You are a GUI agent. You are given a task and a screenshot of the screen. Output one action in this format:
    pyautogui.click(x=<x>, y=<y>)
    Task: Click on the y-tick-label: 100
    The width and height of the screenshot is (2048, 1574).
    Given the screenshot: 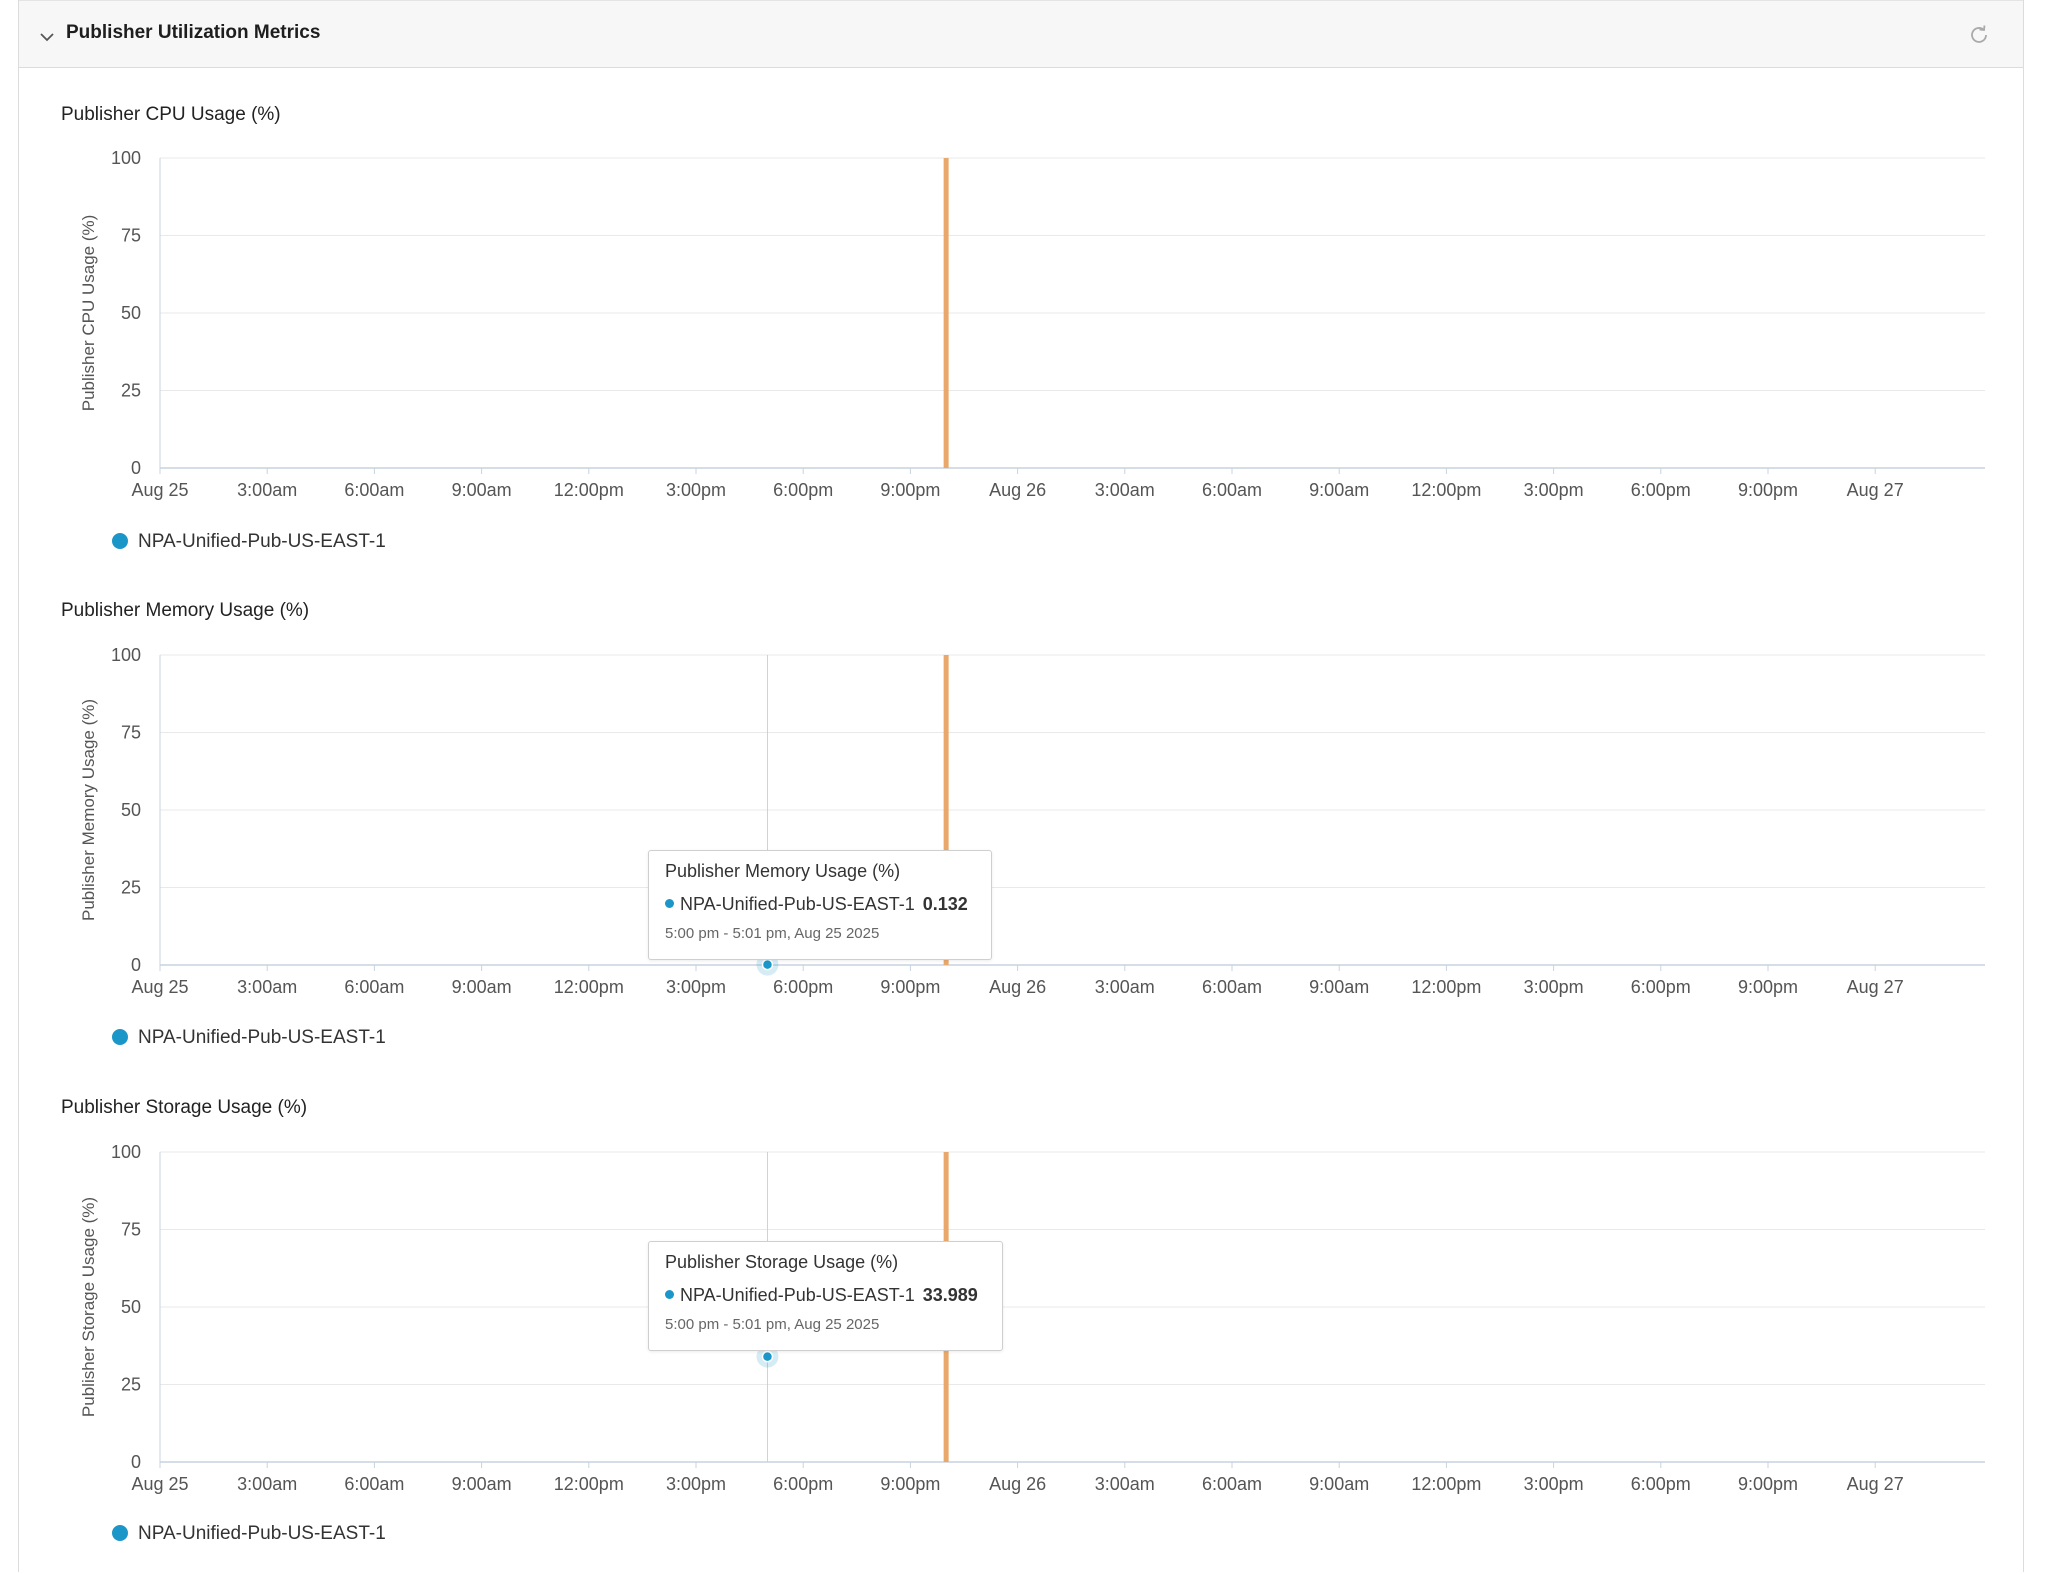 What is the action you would take?
    pyautogui.click(x=126, y=1152)
    